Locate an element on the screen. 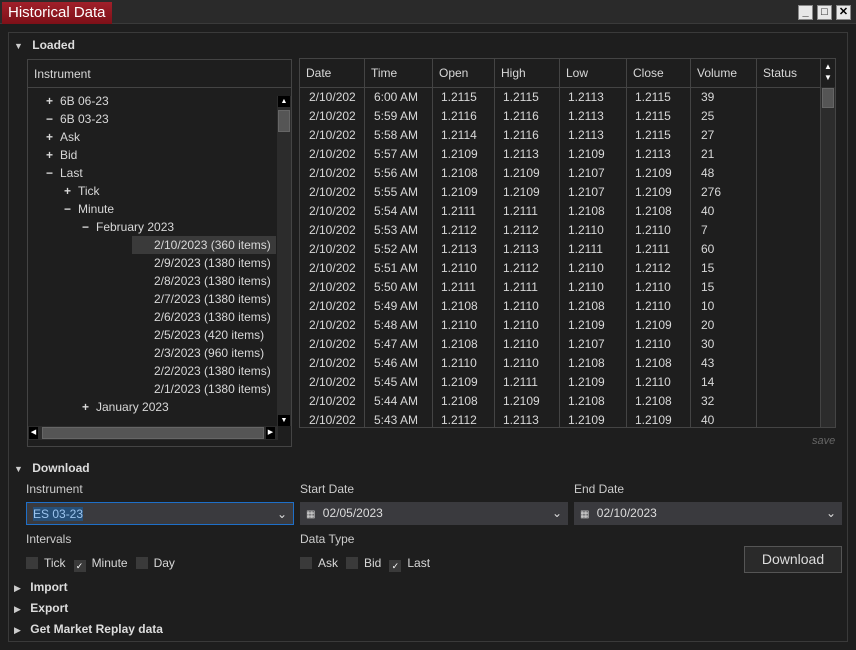  tree-horizontal-scrollbar: ◀ ▶ is located at coordinates (153, 433).